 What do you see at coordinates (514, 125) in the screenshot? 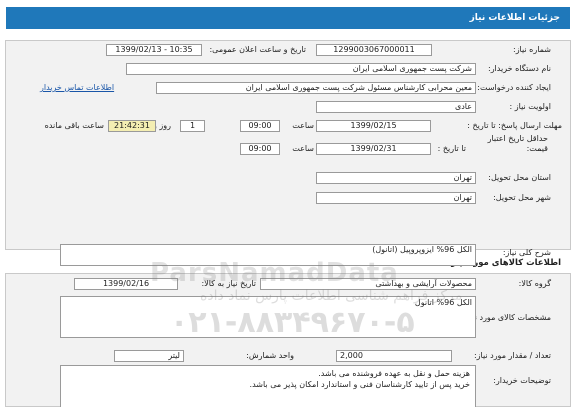
I see `deadline-label: مهلت ارسال پاسخ: تا تاریخ :` at bounding box center [514, 125].